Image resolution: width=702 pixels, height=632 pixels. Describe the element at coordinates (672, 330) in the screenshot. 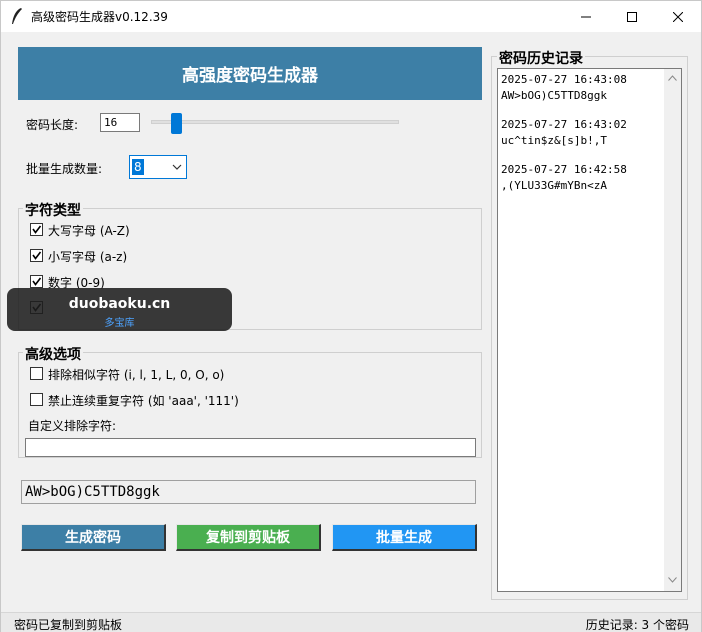

I see `history-scrollbar` at that location.